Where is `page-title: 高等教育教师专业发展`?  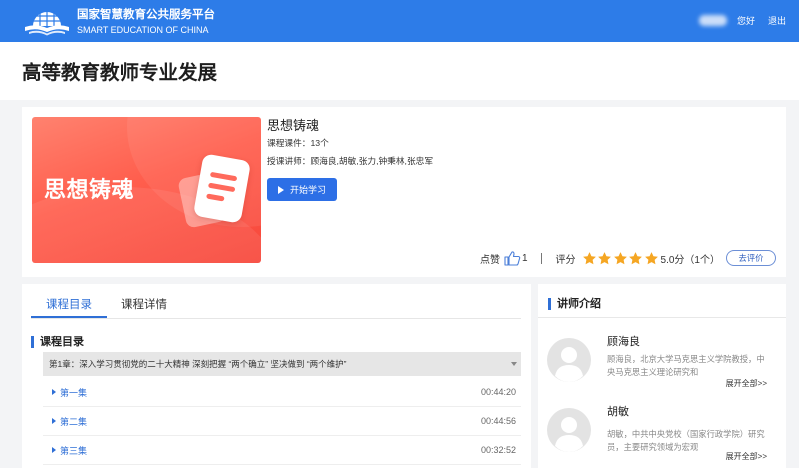
page-title: 高等教育教师专业发展 is located at coordinates (120, 73).